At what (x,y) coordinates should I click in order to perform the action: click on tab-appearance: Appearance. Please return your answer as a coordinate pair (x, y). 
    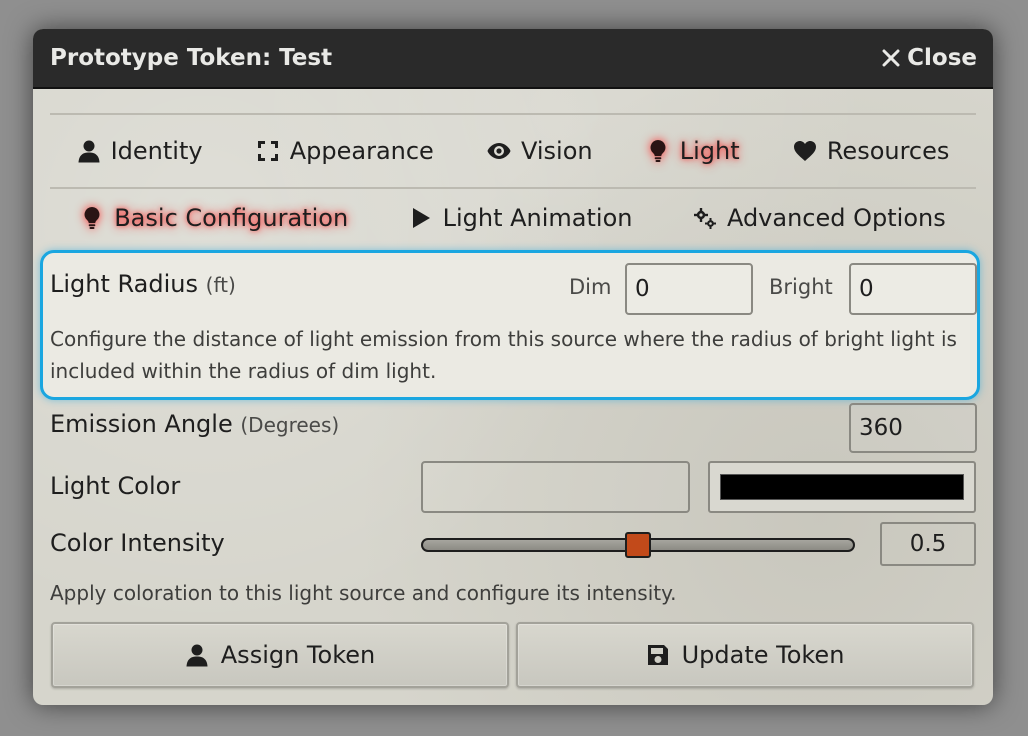
    Looking at the image, I should click on (345, 151).